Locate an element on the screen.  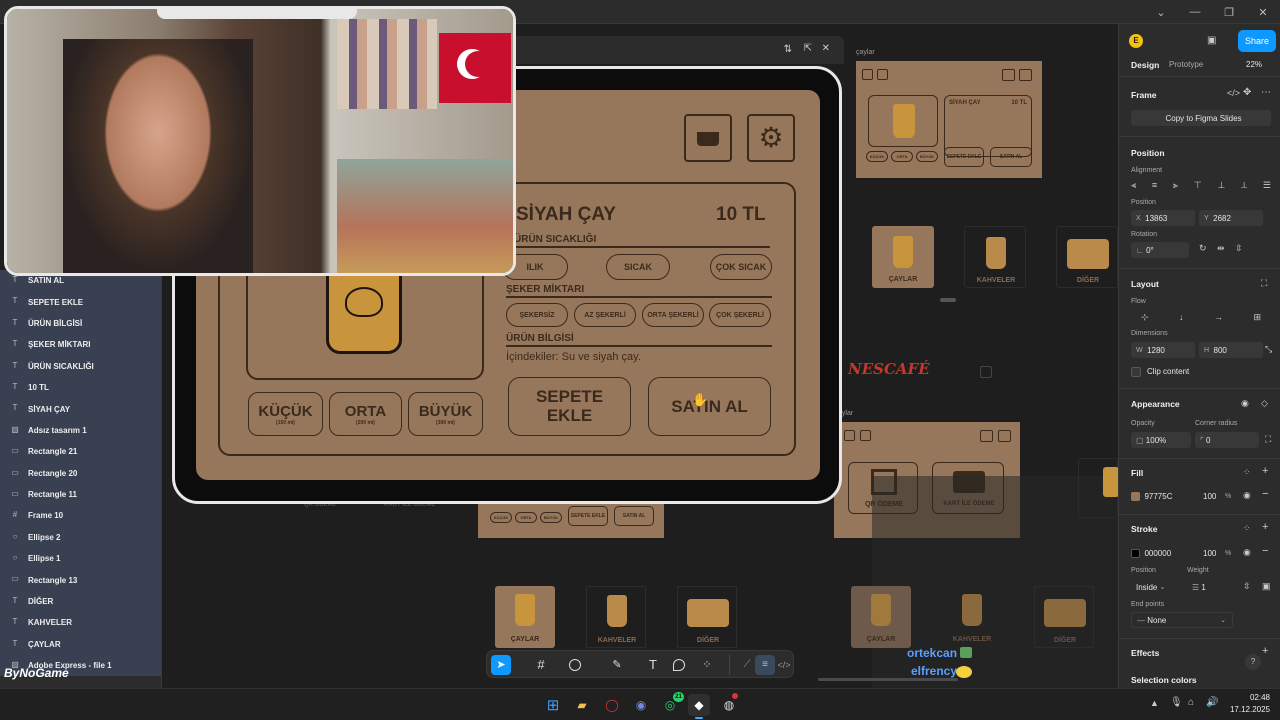
tab-prototype: Prototype is located at coordinates (1186, 64).